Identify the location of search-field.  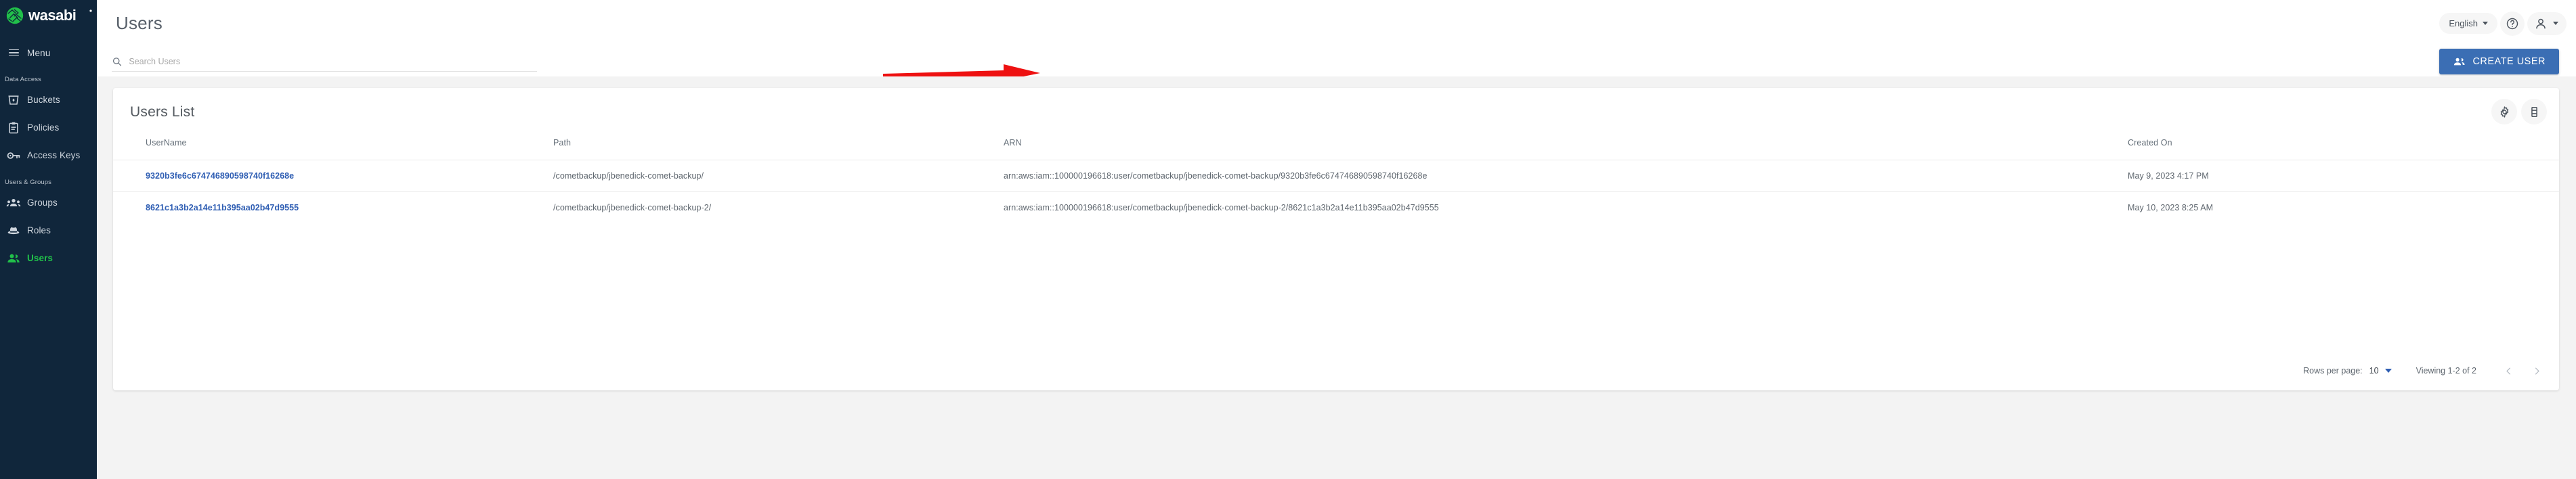
(324, 61).